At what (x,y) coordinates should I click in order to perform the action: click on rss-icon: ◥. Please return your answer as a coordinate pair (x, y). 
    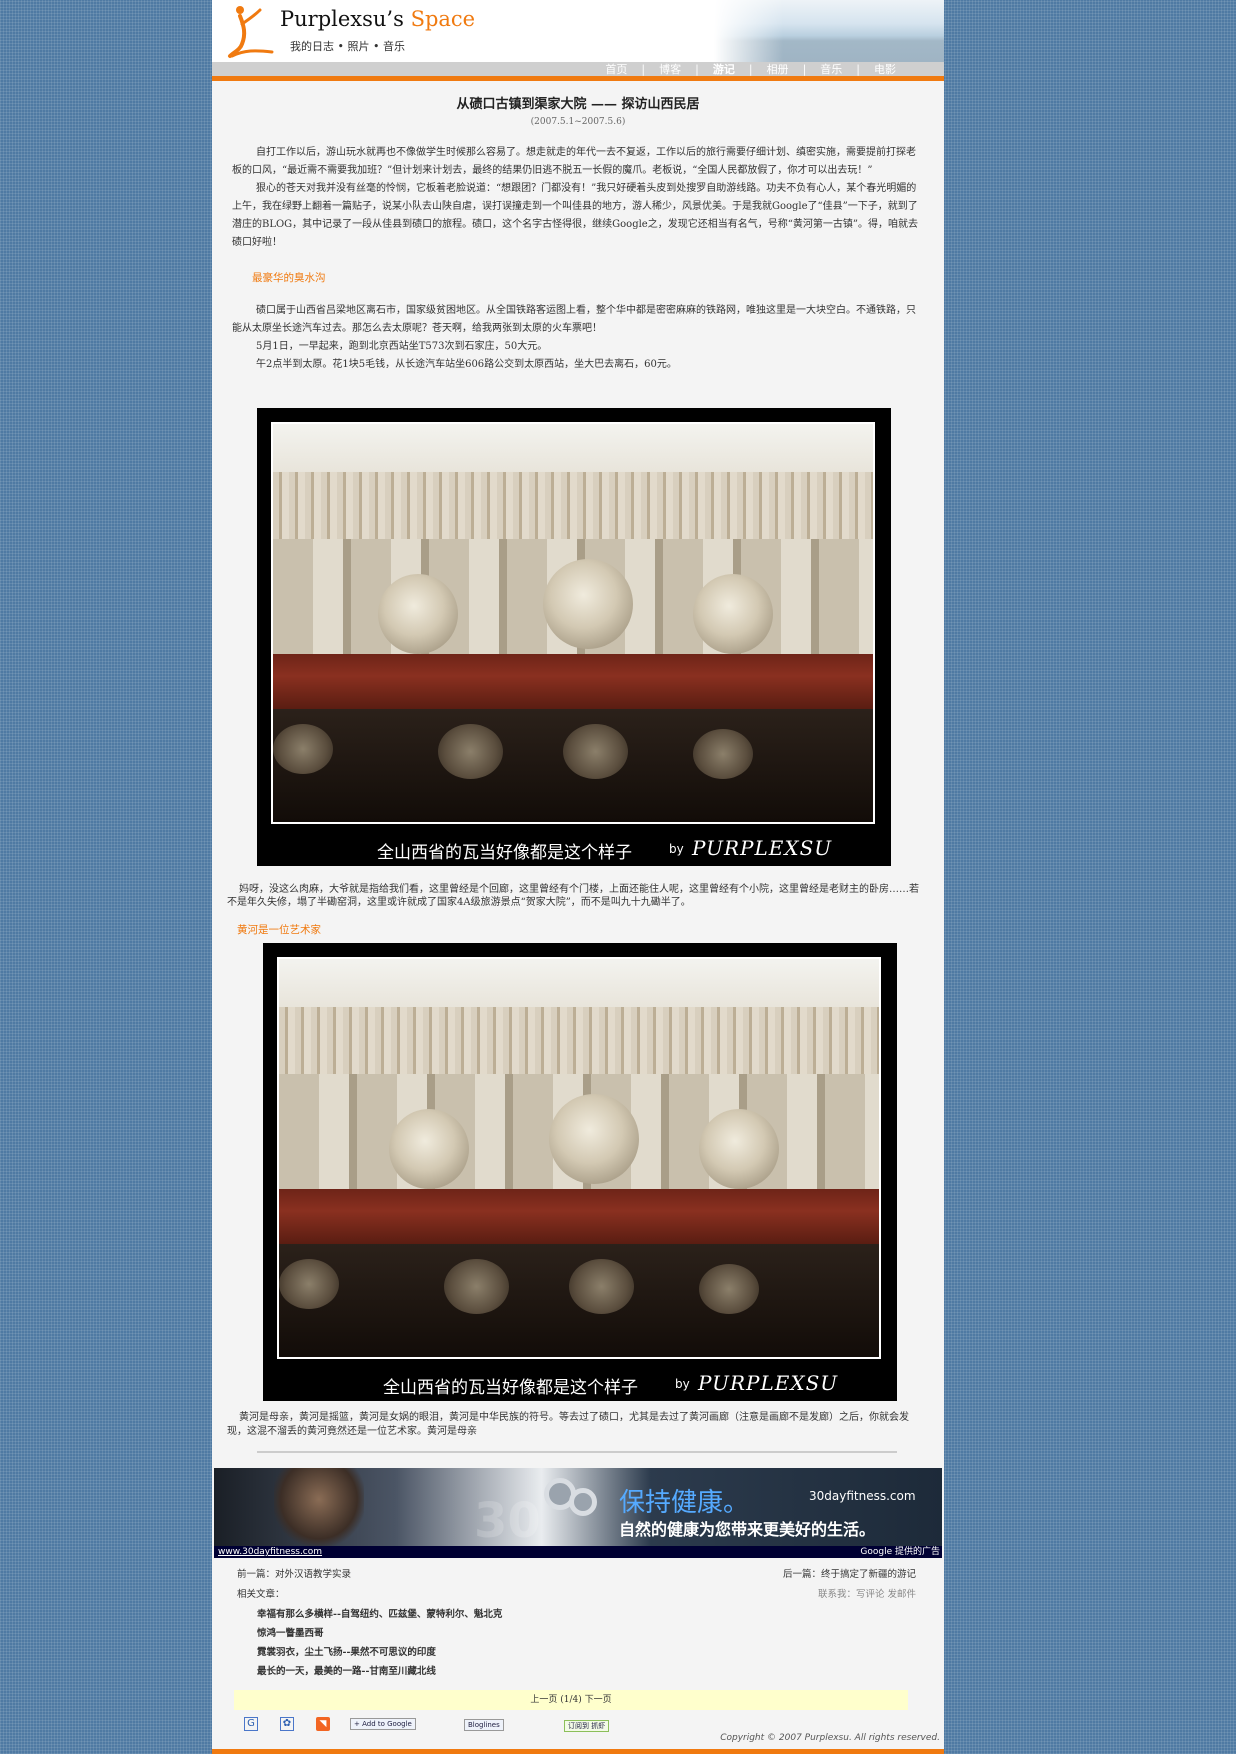
    Looking at the image, I should click on (323, 1724).